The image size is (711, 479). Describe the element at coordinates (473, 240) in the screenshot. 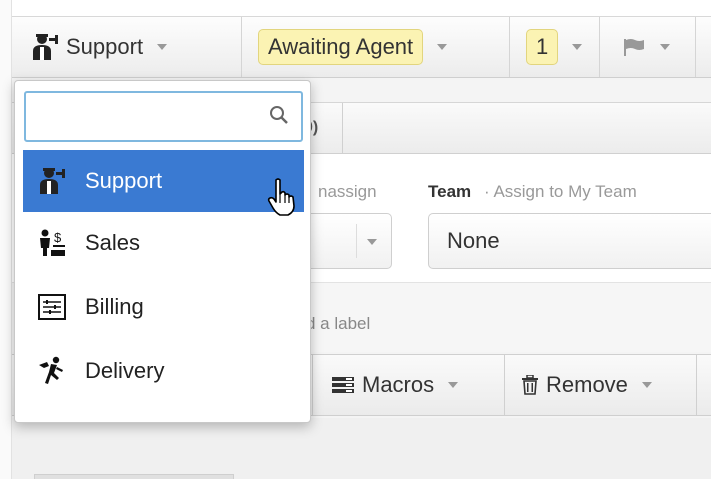

I see `team-select-value: None` at that location.